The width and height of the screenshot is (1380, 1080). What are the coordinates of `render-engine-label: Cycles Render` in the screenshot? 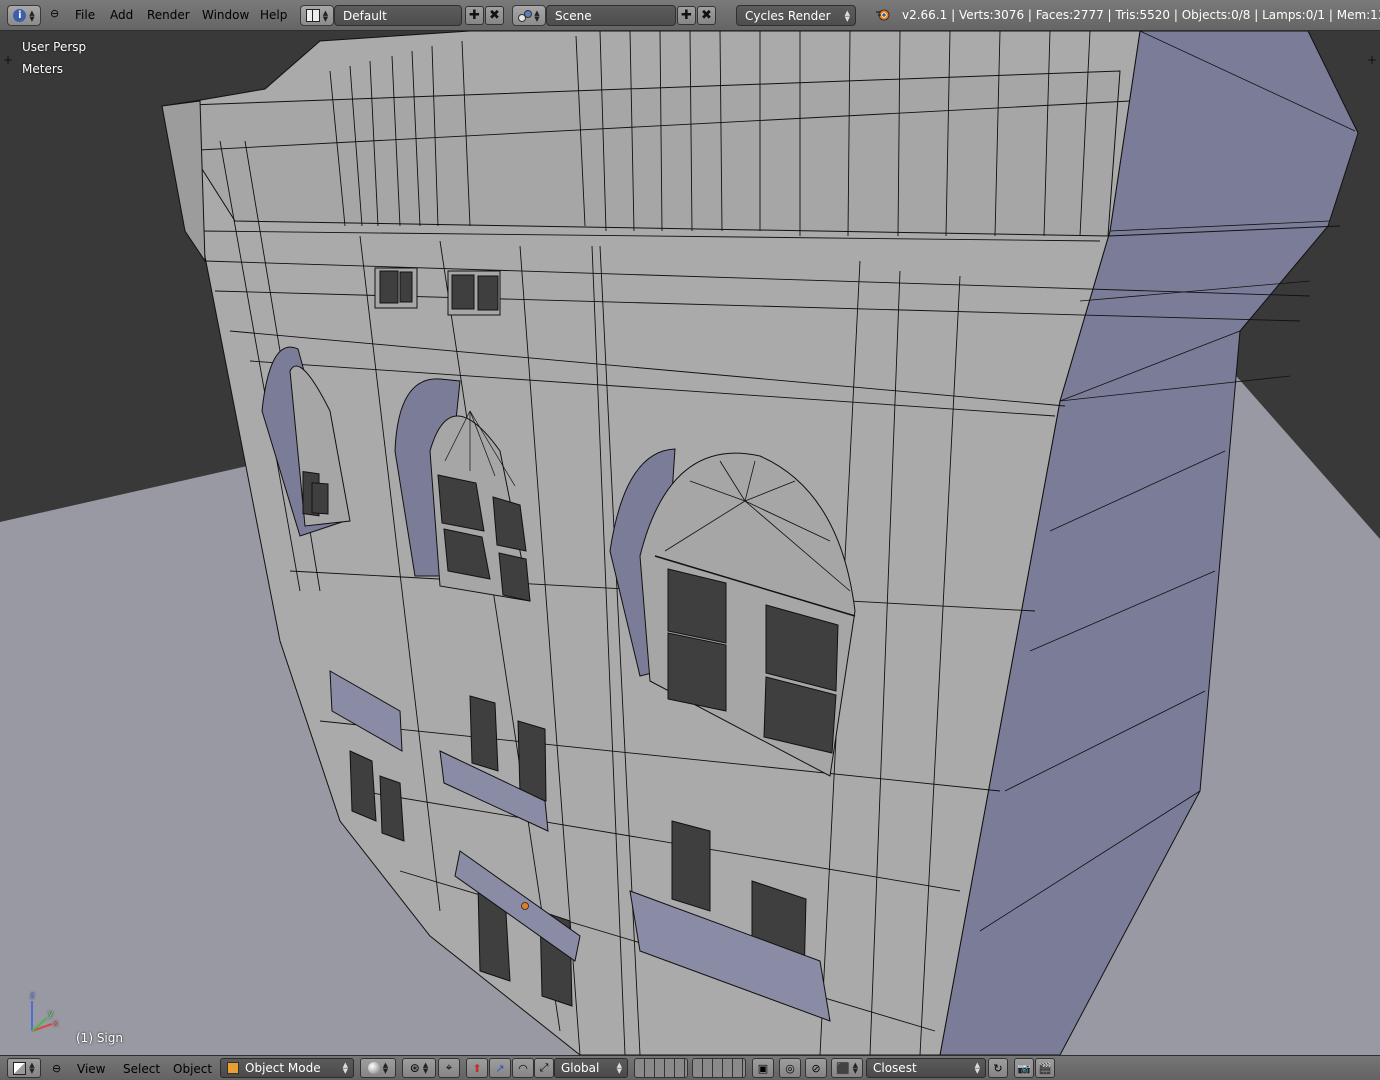 It's located at (788, 15).